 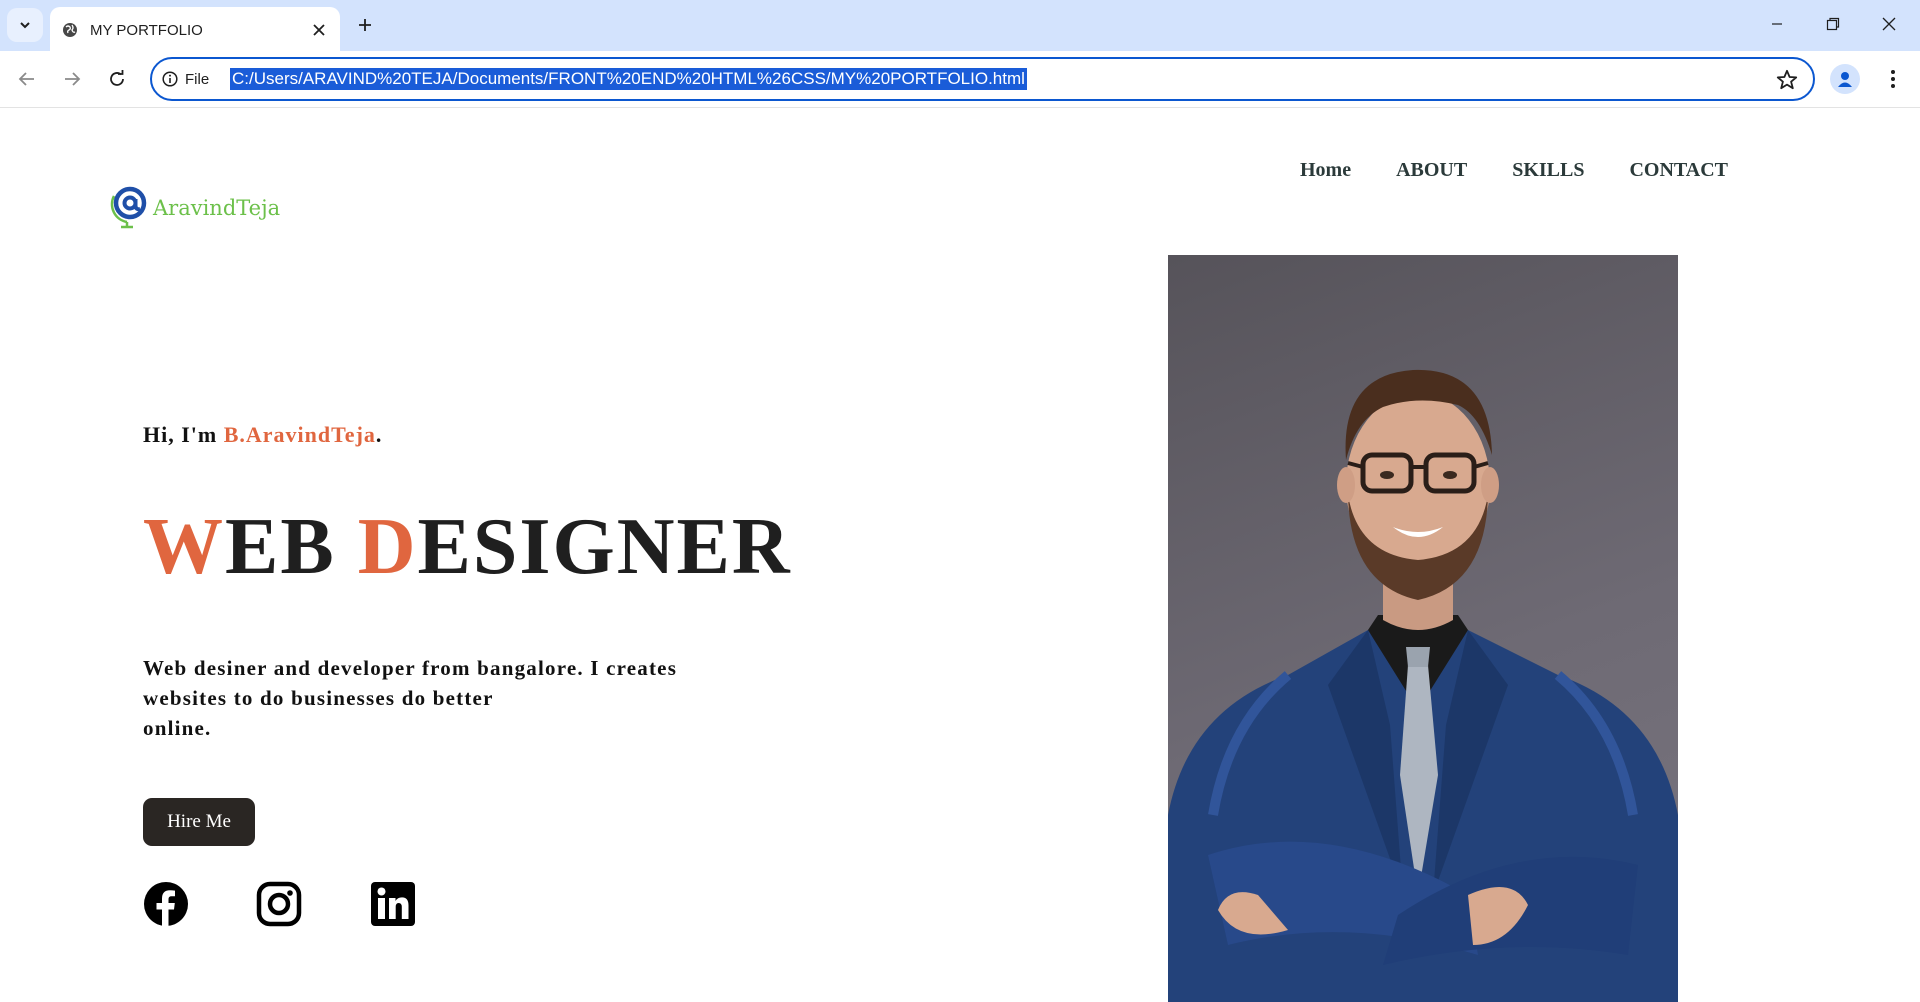 I want to click on instagram-icon, so click(x=279, y=904).